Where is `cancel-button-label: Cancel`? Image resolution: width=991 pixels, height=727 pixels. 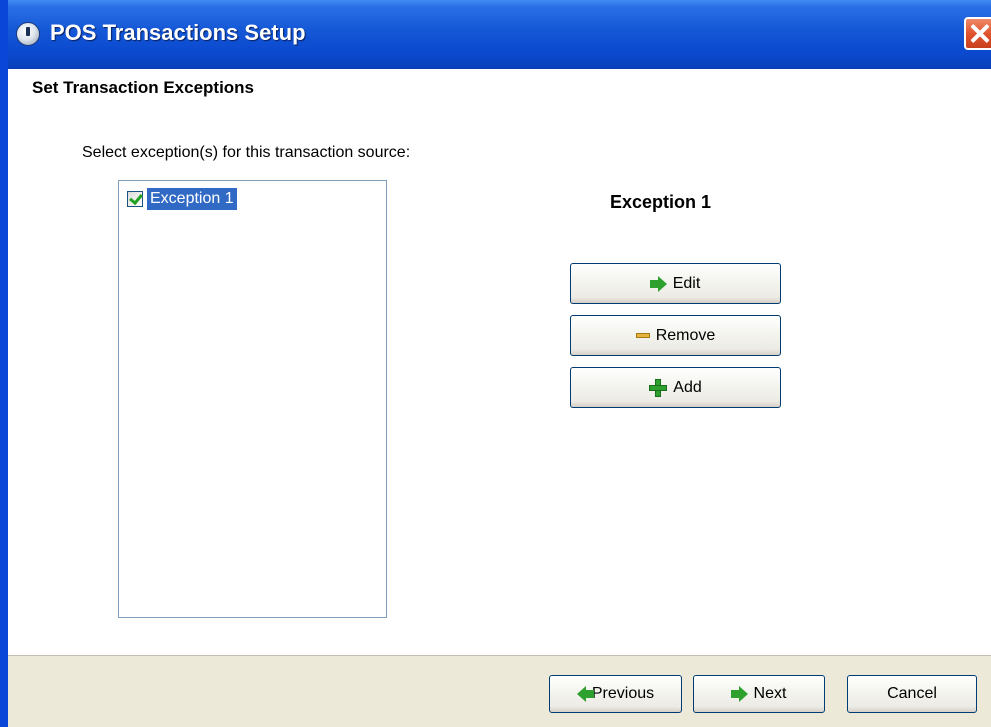 cancel-button-label: Cancel is located at coordinates (912, 693).